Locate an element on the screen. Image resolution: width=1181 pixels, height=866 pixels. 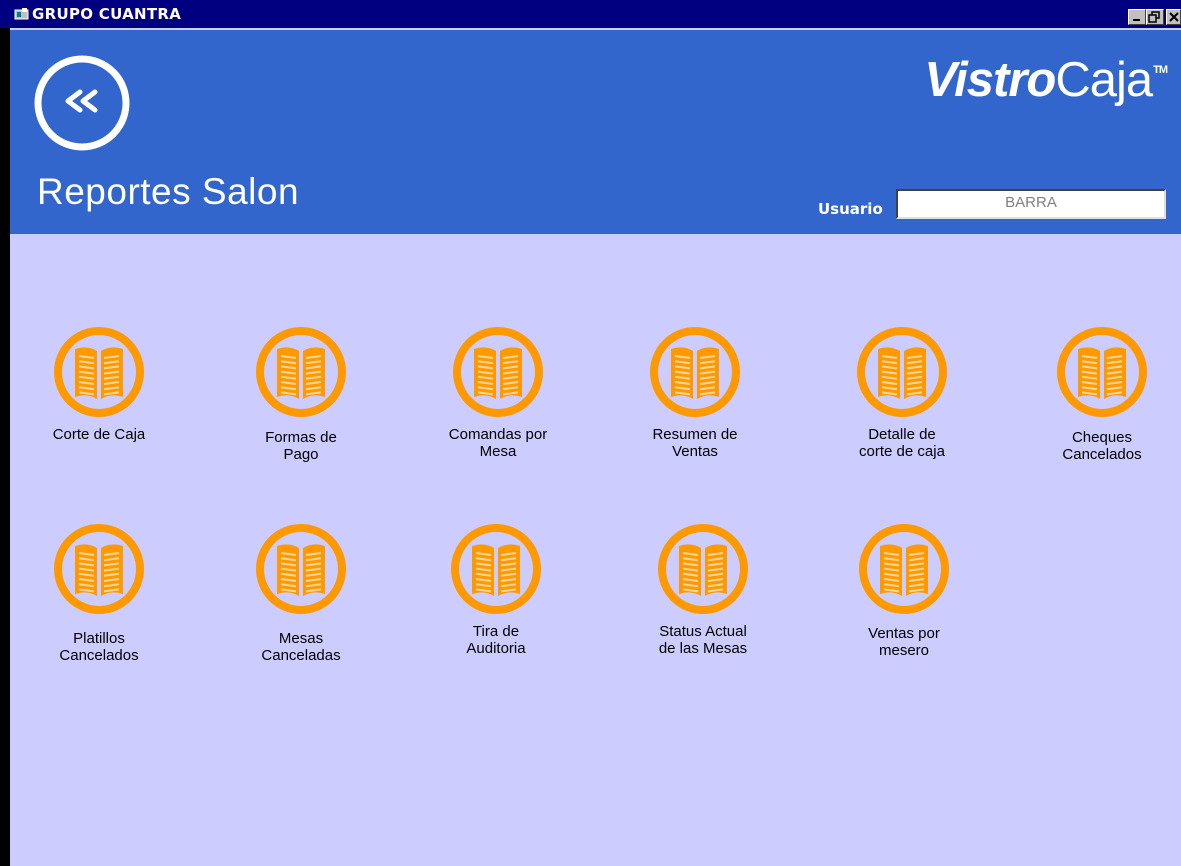
report-tile: Formas de Pago is located at coordinates (301, 392).